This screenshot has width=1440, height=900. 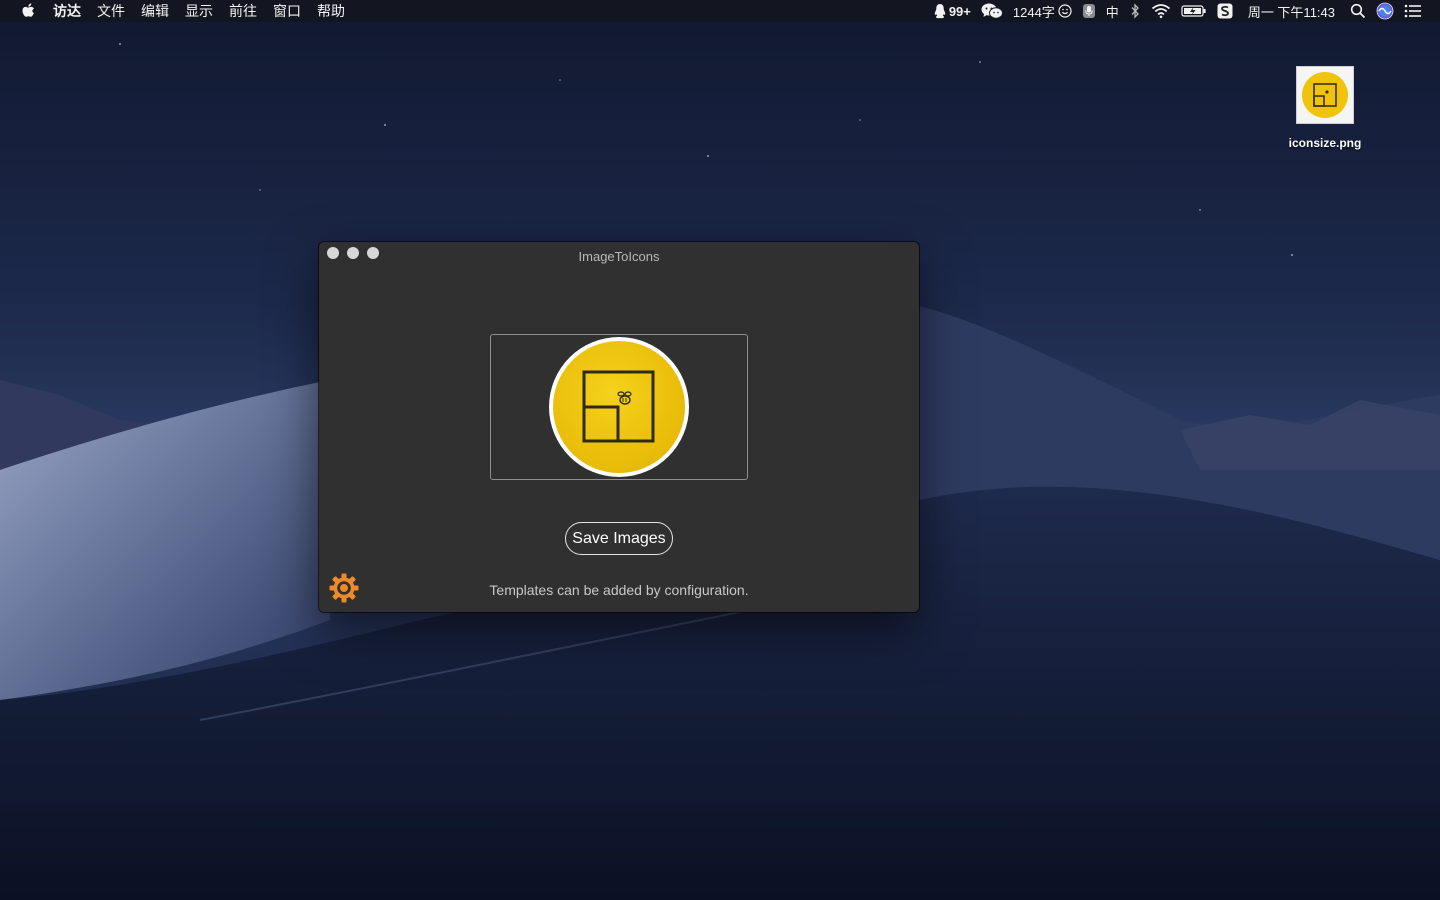 I want to click on apple-logo-icon, so click(x=28, y=10).